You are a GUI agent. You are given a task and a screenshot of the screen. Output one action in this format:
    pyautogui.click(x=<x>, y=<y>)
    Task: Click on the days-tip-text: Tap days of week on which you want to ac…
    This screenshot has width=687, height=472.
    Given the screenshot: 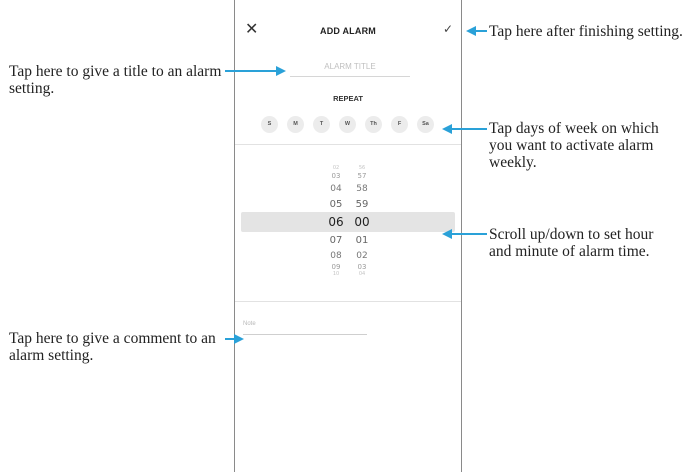 What is the action you would take?
    pyautogui.click(x=574, y=145)
    